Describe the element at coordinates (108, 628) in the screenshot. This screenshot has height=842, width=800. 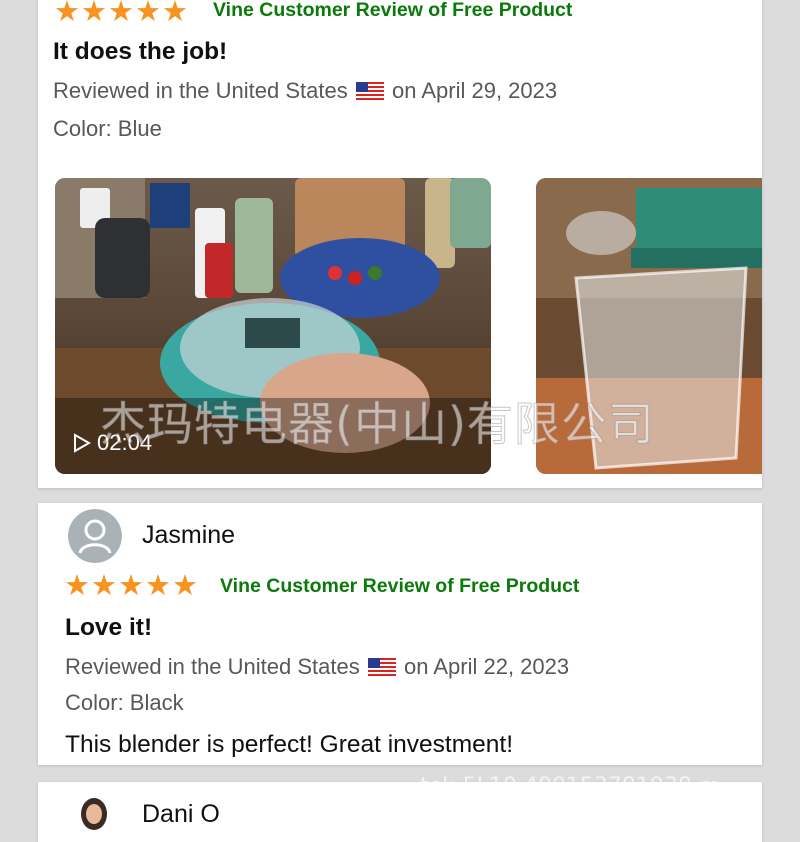
I see `review-title: Love it!` at that location.